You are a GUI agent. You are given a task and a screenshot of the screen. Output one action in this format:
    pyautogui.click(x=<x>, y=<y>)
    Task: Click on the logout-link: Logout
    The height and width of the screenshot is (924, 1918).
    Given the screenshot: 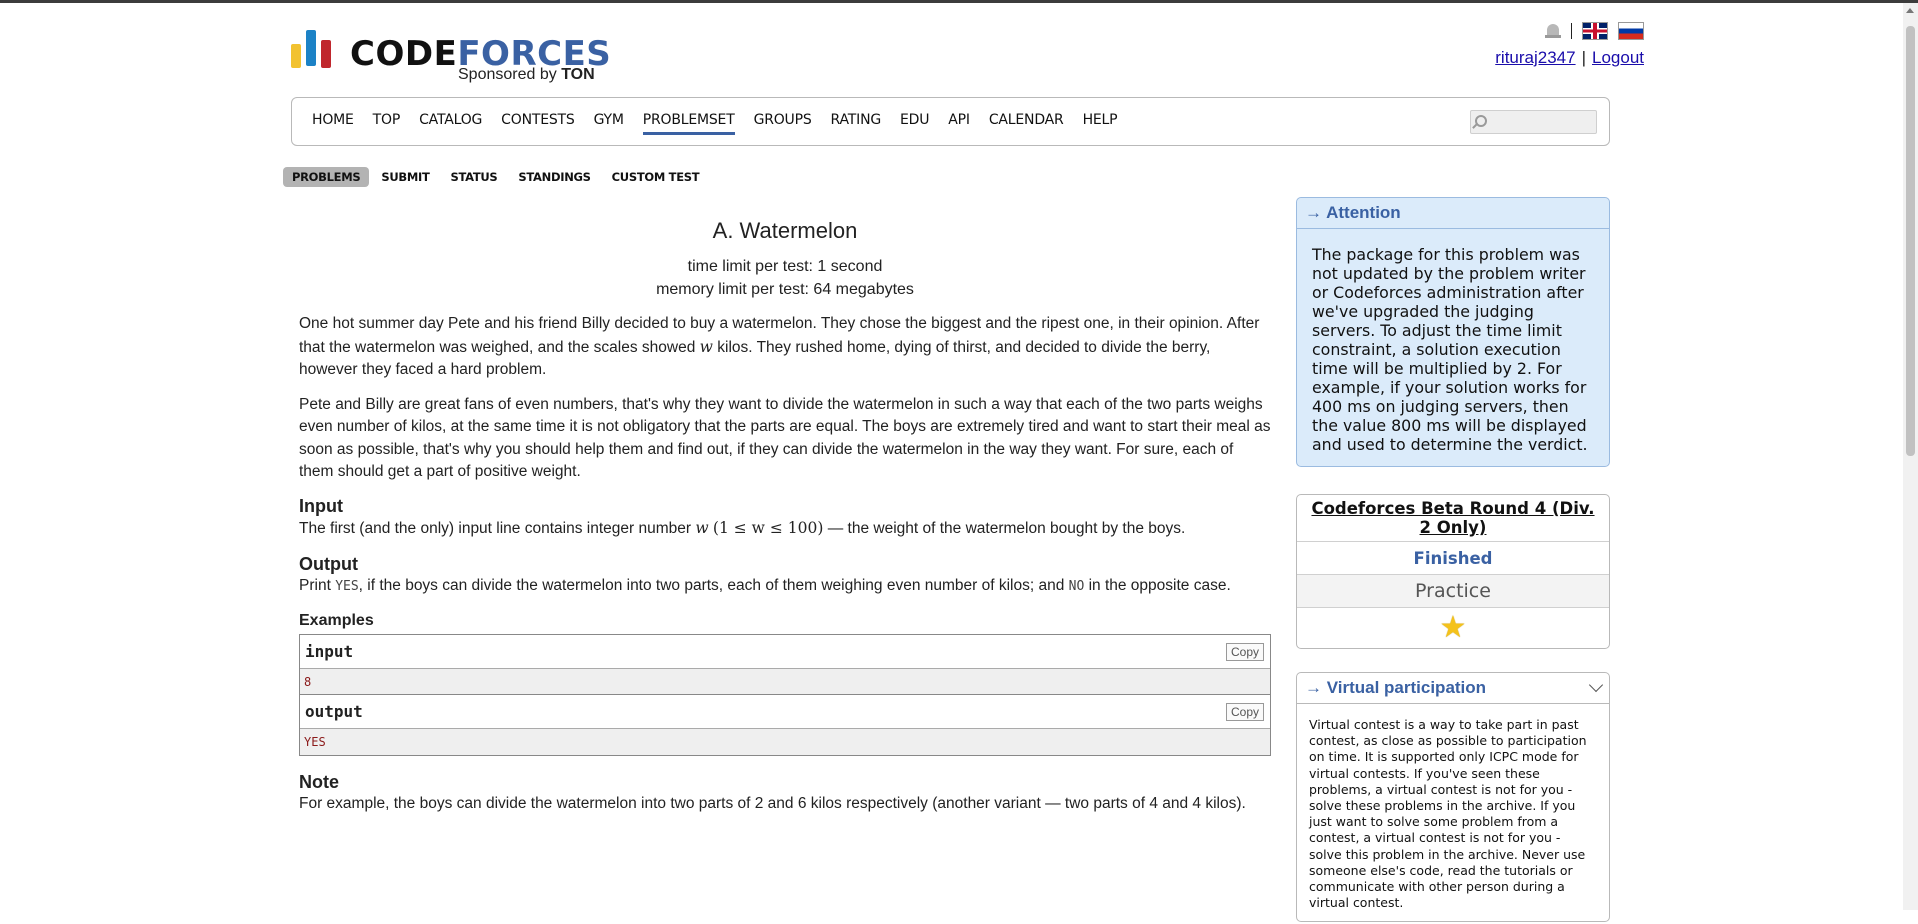 What is the action you would take?
    pyautogui.click(x=1618, y=57)
    